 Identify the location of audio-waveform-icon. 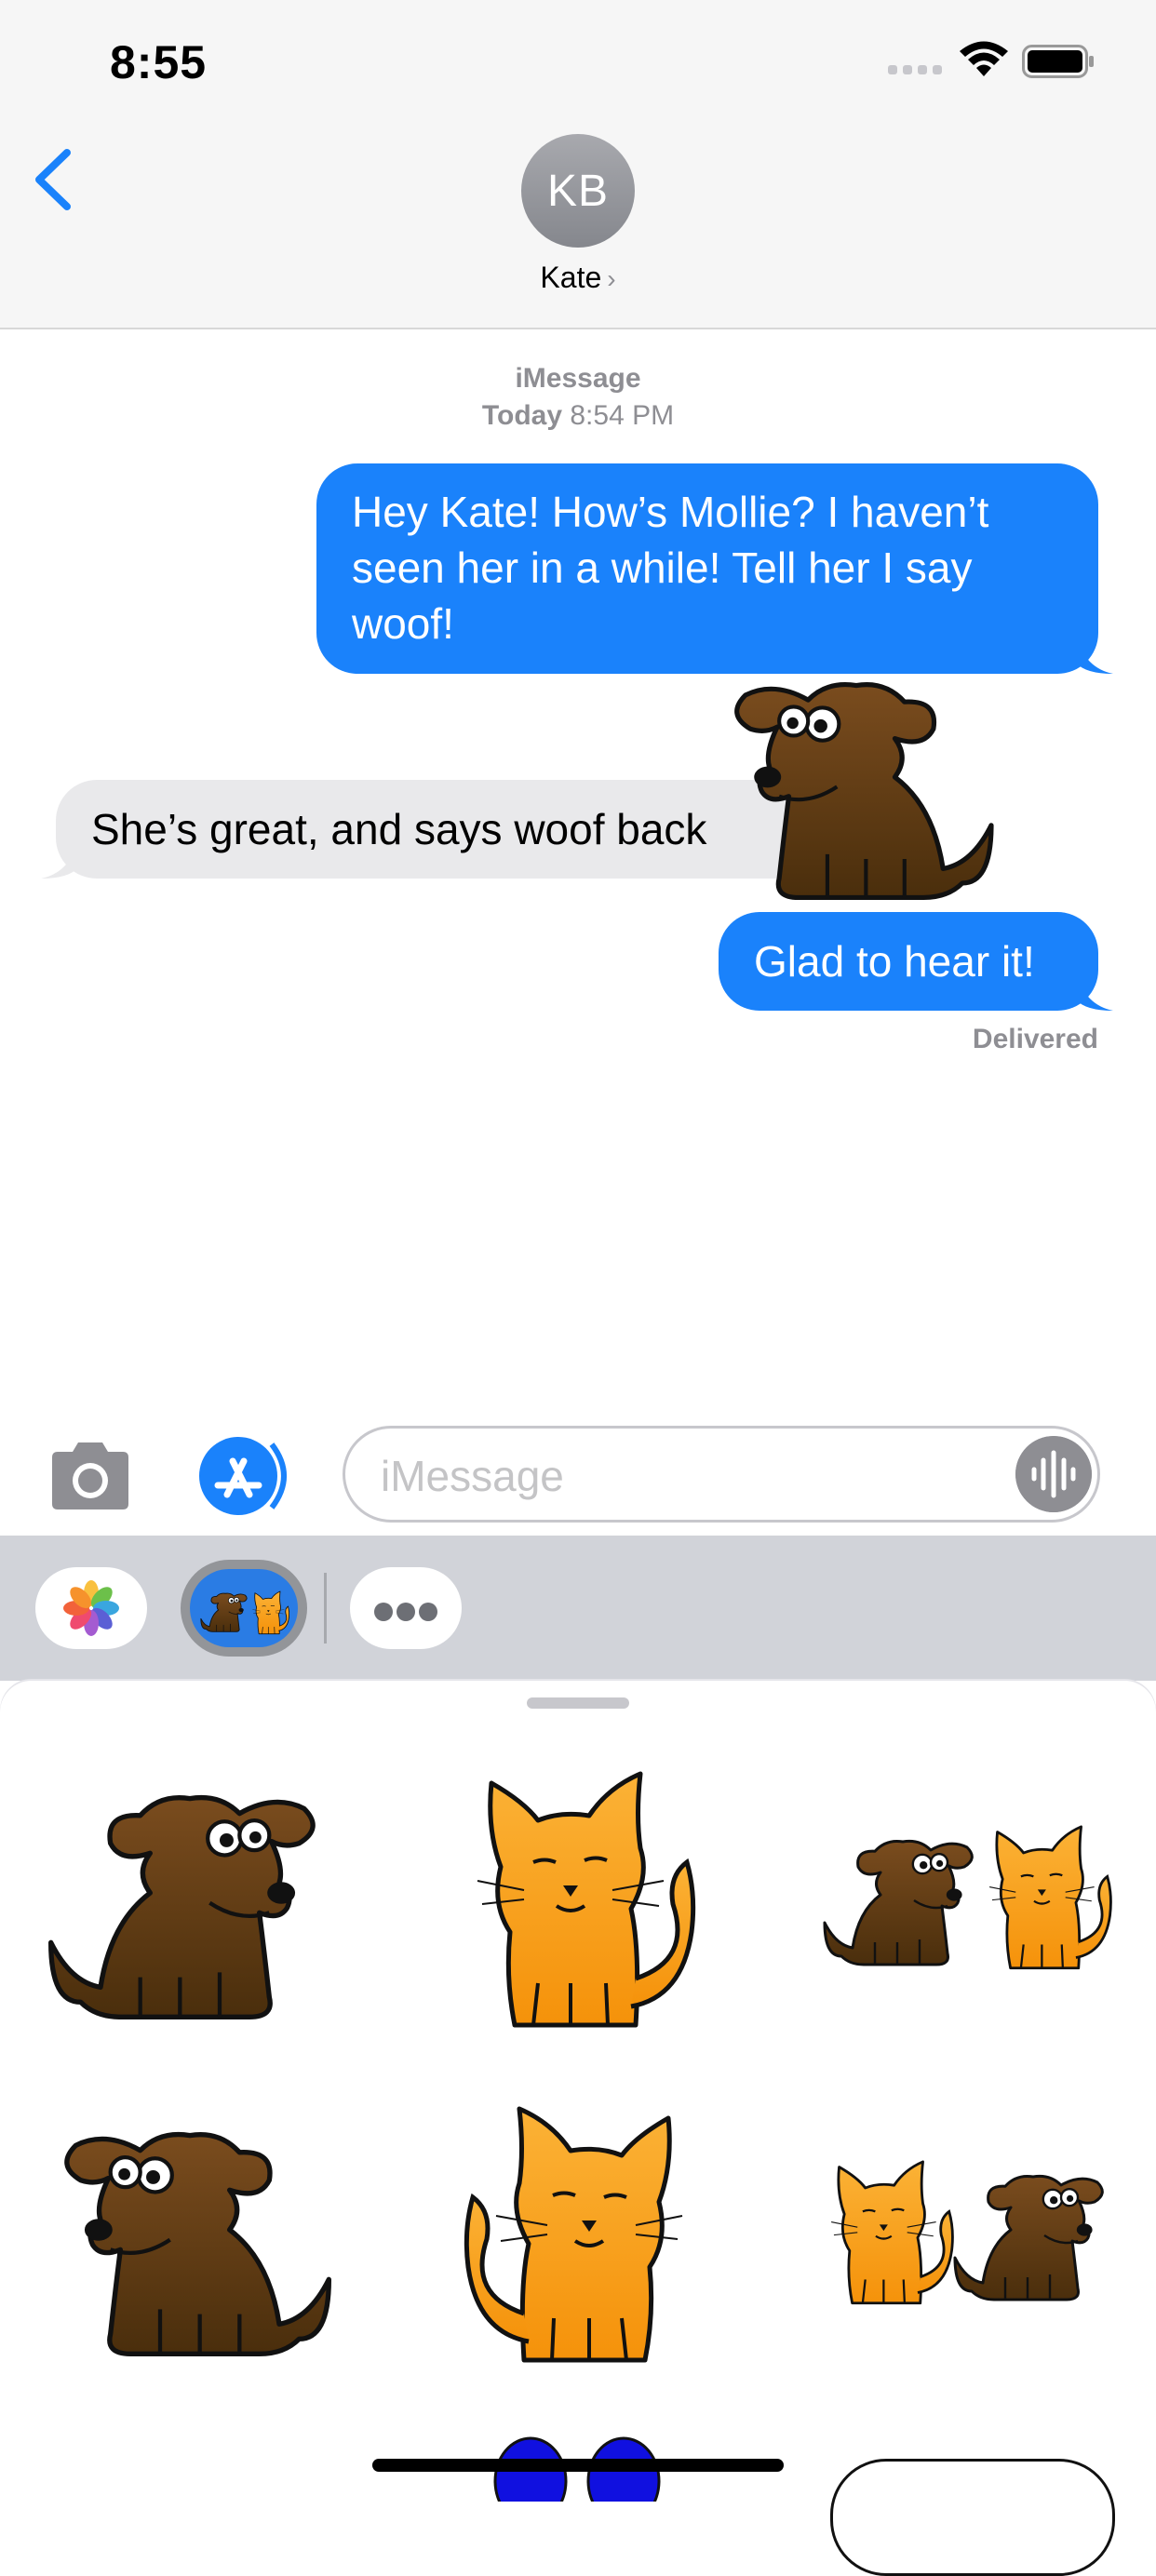
(1053, 1474).